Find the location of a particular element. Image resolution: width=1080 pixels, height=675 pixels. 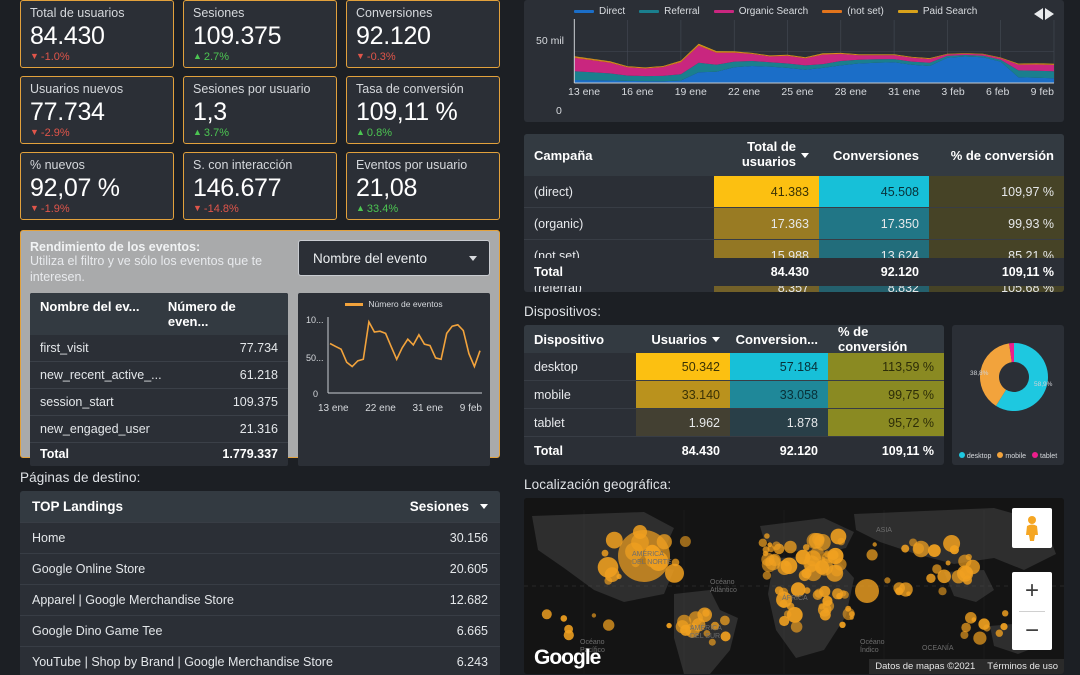

kpi-value: 1,3 is located at coordinates (210, 111).